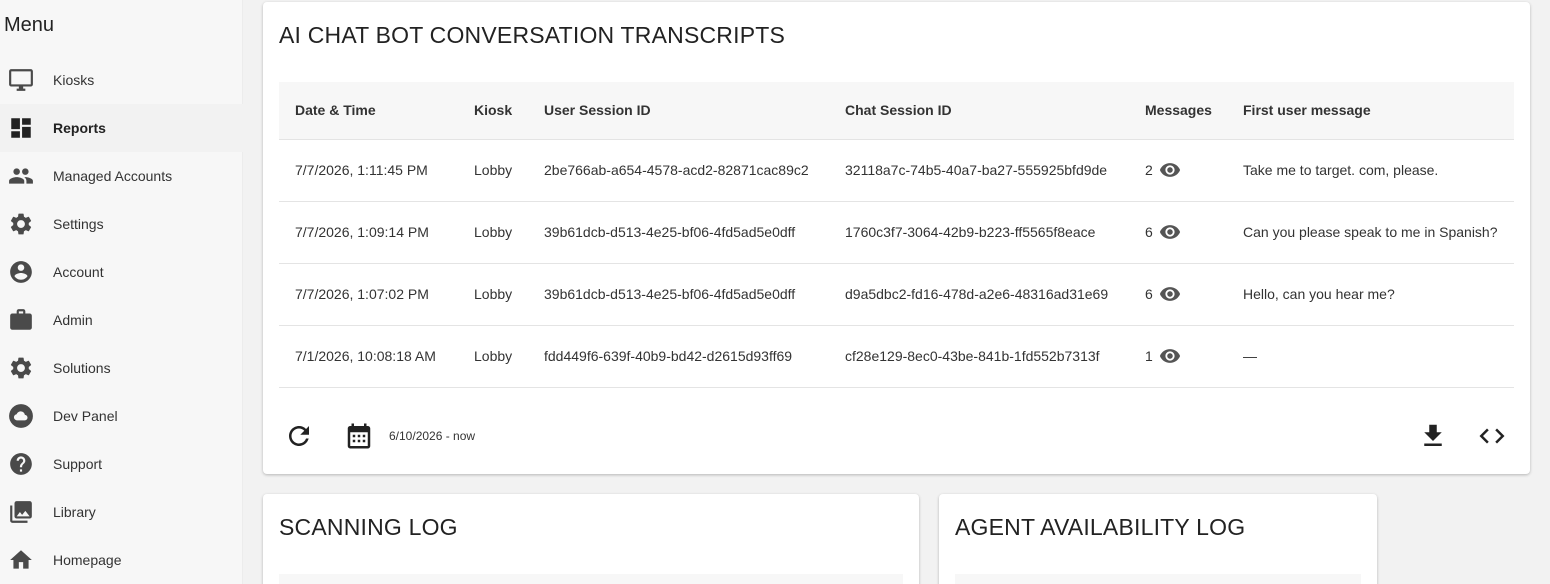  What do you see at coordinates (21, 560) in the screenshot?
I see `home-icon` at bounding box center [21, 560].